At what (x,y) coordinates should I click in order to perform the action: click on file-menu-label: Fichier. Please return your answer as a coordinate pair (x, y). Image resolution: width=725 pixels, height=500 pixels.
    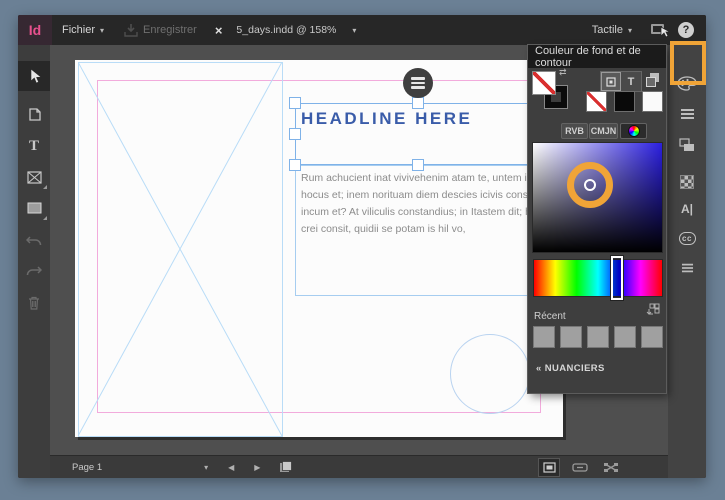
    Looking at the image, I should click on (79, 30).